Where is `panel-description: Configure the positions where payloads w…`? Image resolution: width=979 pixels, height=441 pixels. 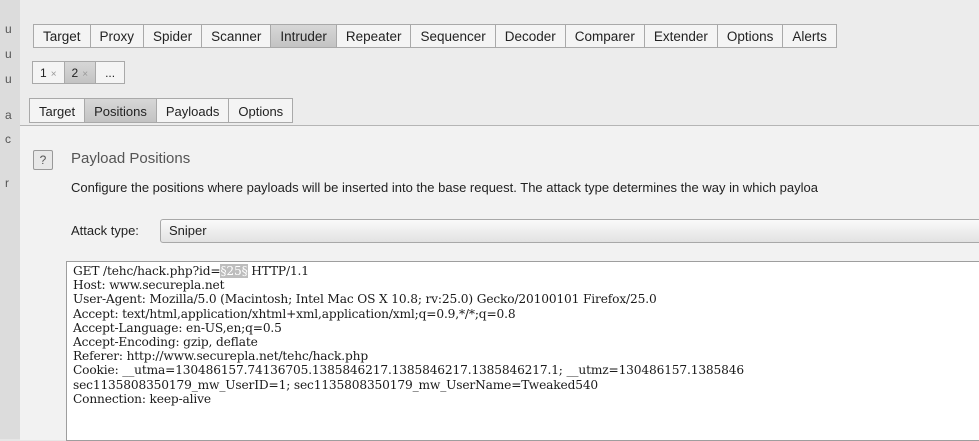 panel-description: Configure the positions where payloads w… is located at coordinates (444, 187).